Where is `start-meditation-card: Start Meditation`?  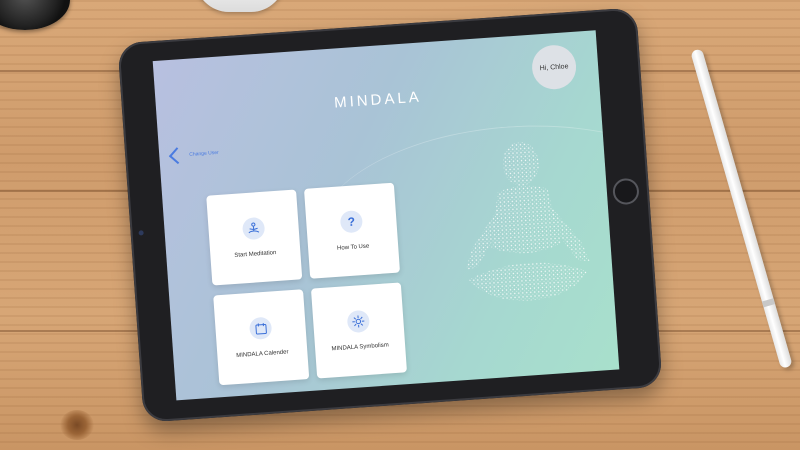
start-meditation-card: Start Meditation is located at coordinates (254, 237).